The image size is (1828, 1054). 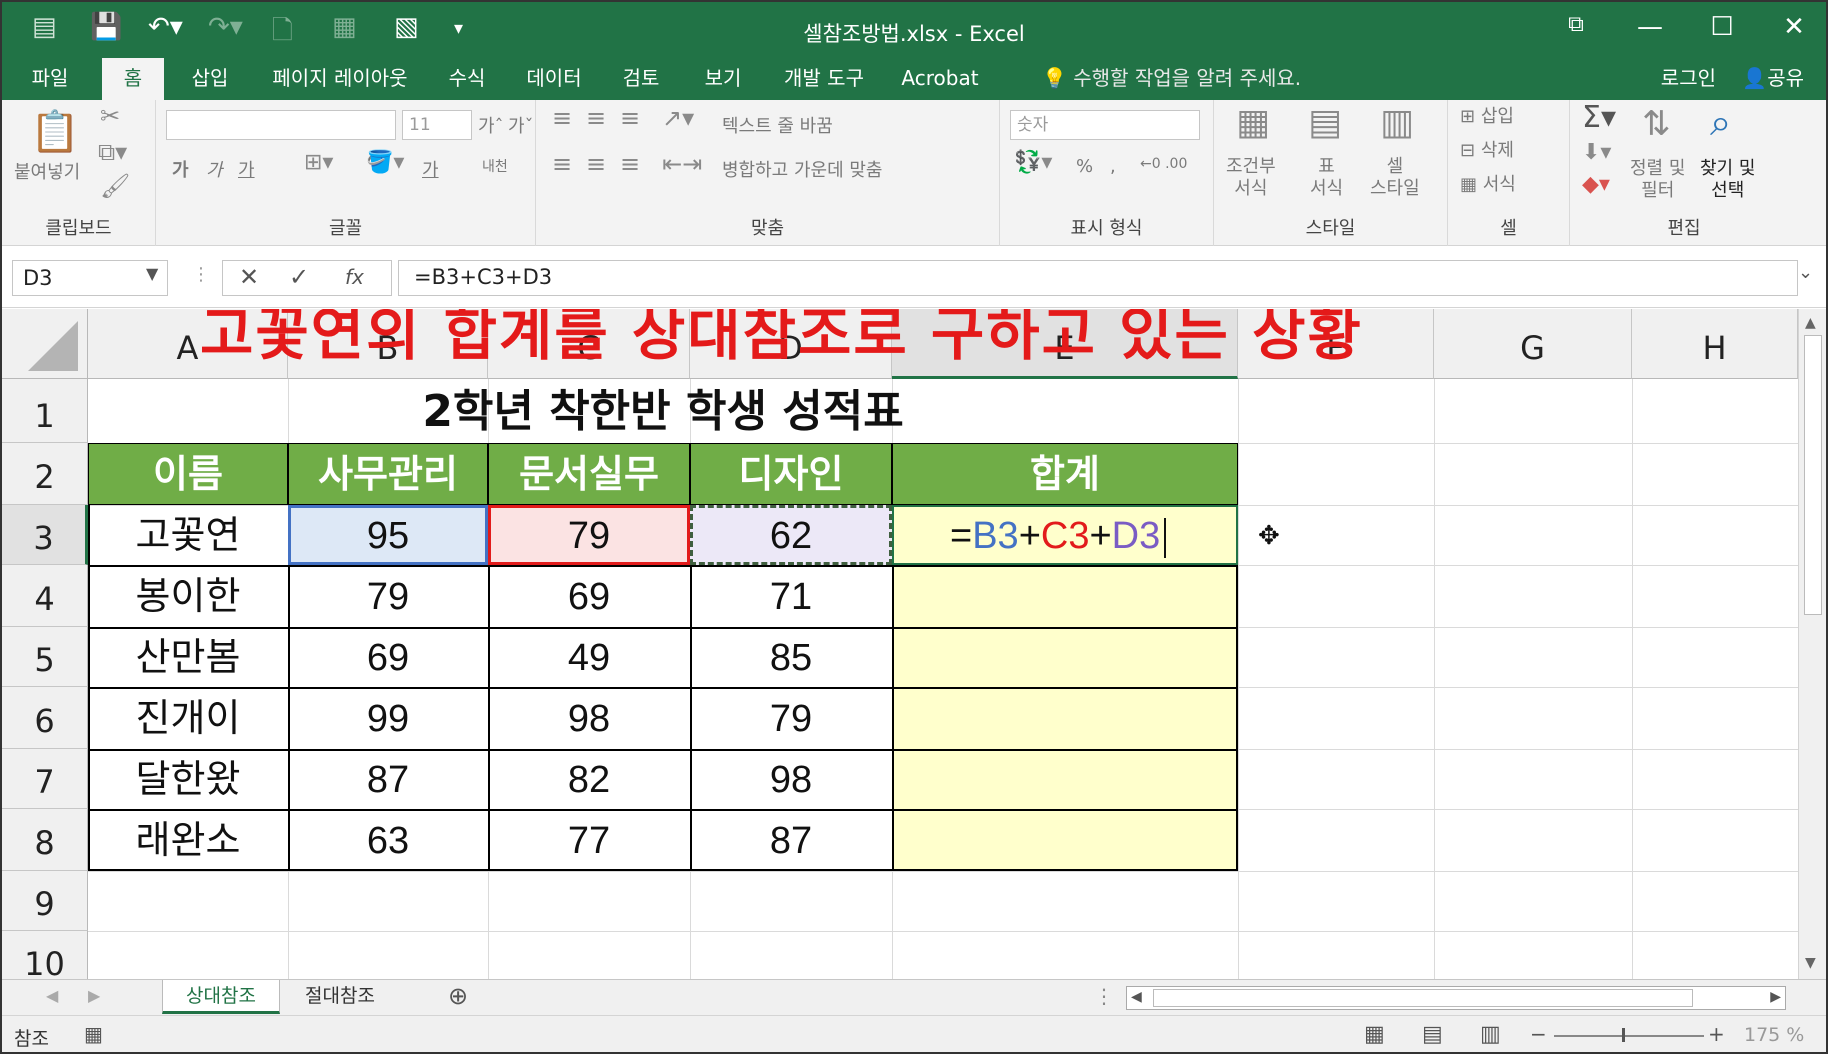 I want to click on cell-a7: 달한왔, so click(x=188, y=779).